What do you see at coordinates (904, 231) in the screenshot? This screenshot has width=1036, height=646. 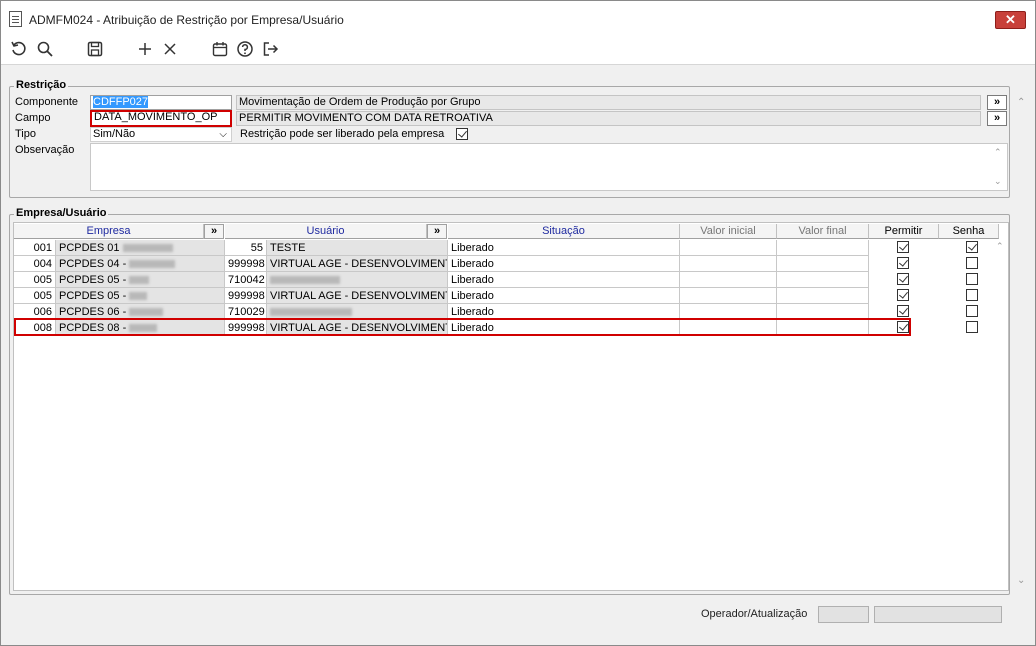 I see `col-permitir: Permitir` at bounding box center [904, 231].